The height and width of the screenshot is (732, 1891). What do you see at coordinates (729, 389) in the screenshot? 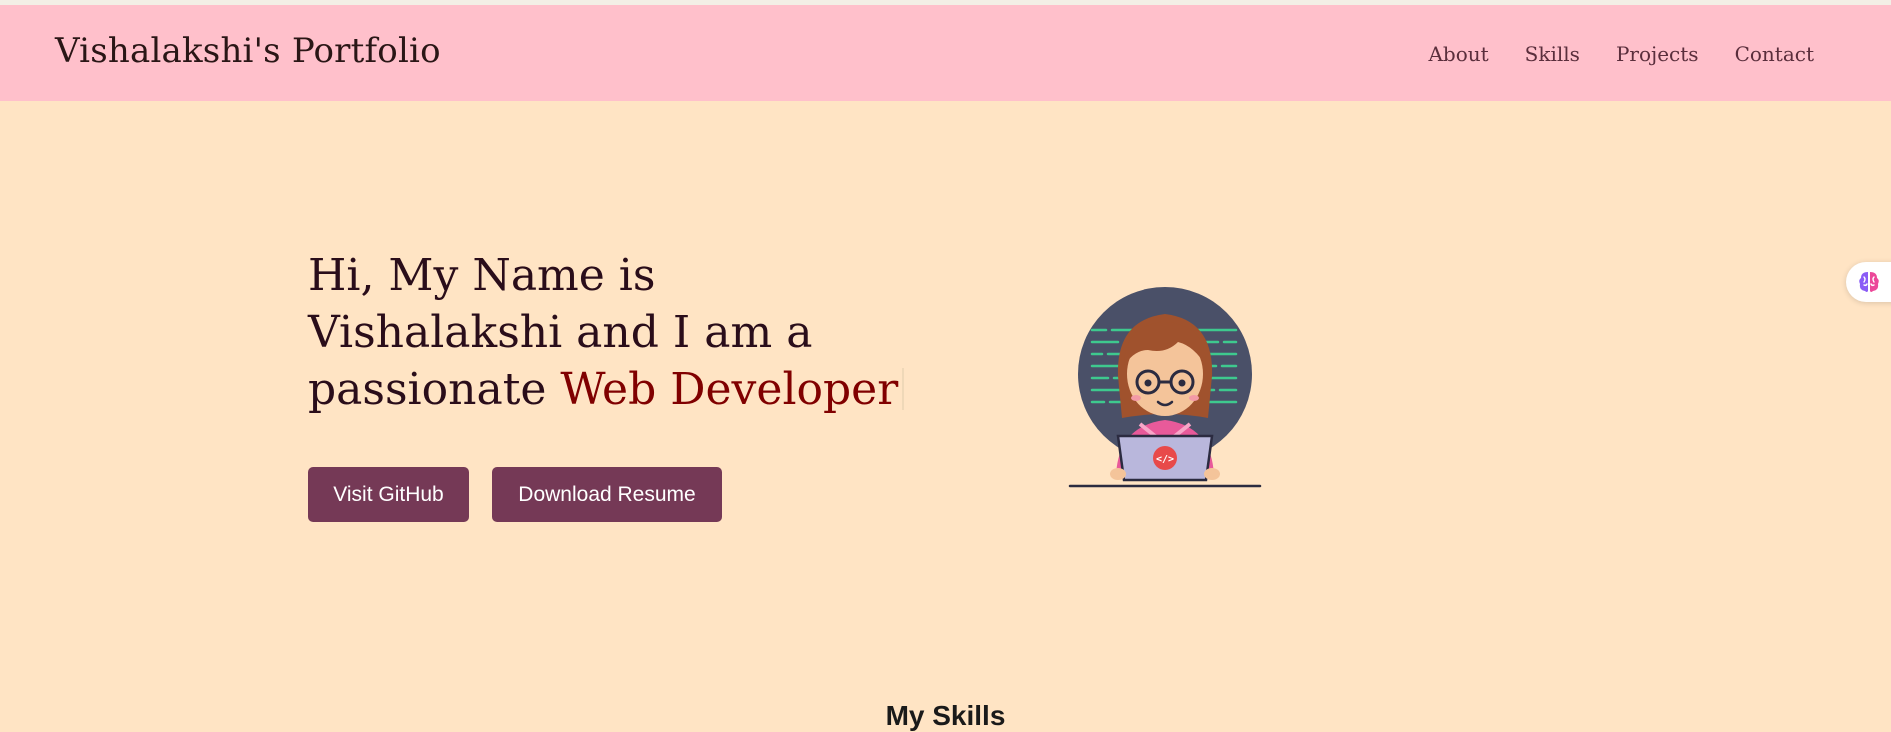
I see `hero-heading-accent: Web Developer` at bounding box center [729, 389].